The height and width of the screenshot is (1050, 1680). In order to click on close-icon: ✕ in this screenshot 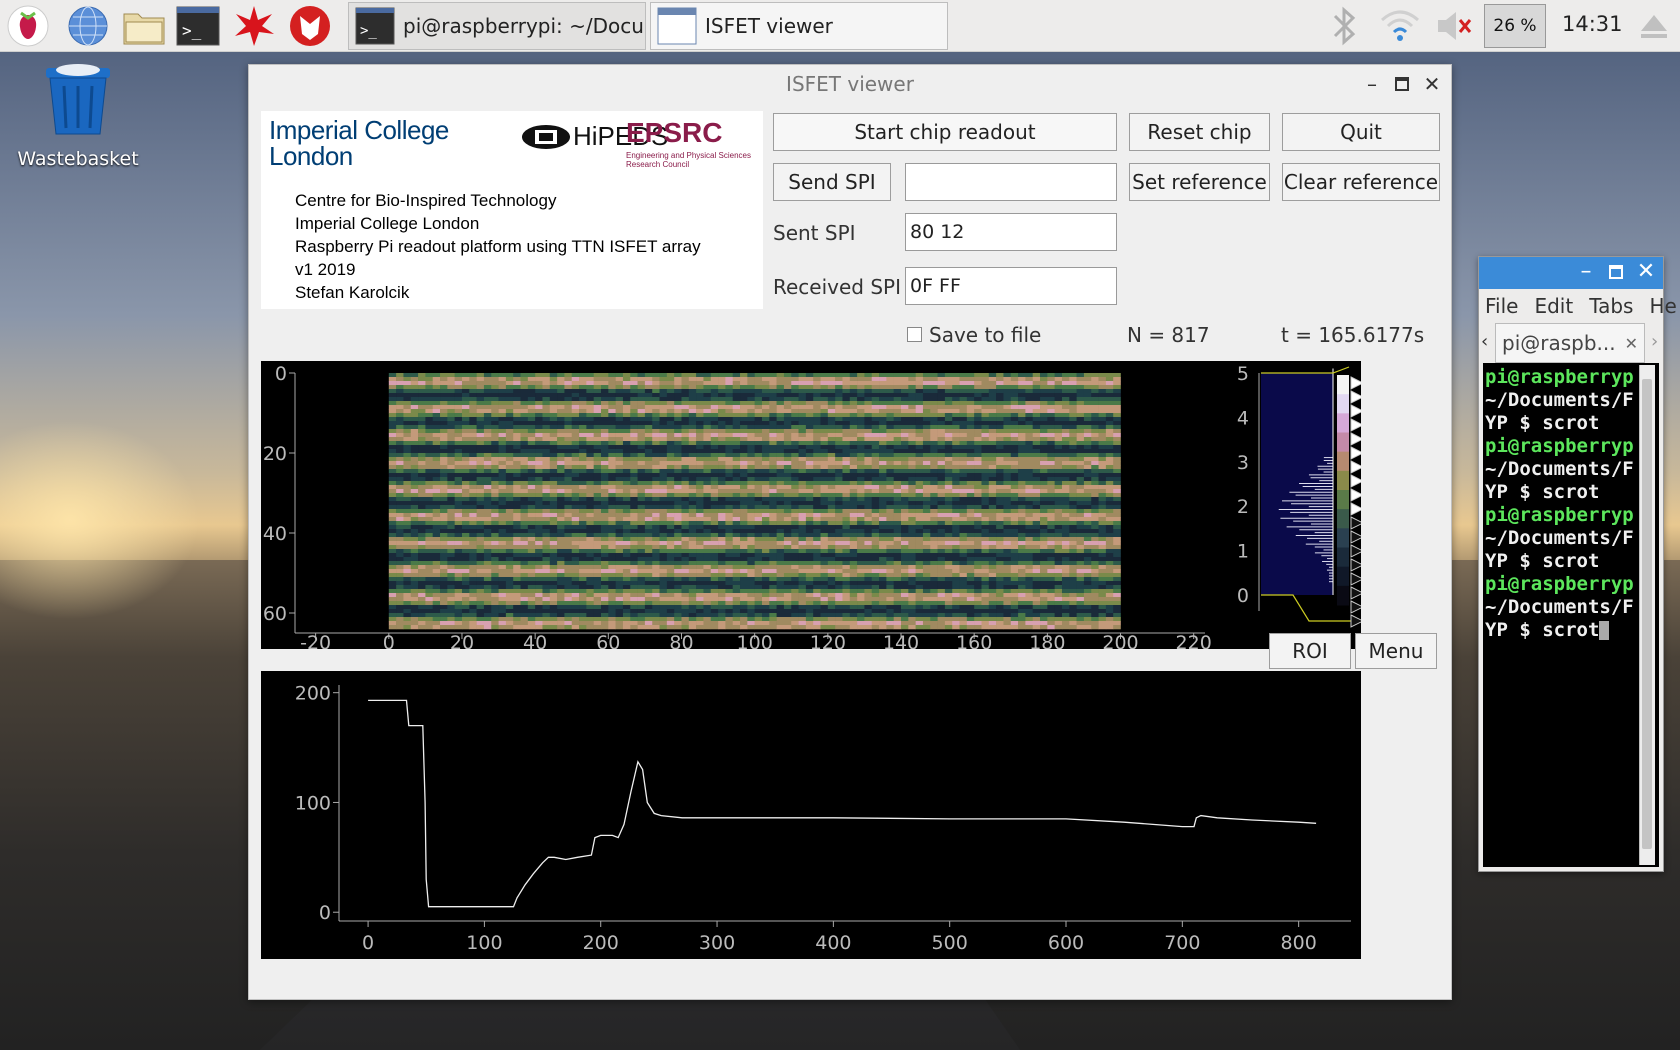, I will do `click(1432, 84)`.